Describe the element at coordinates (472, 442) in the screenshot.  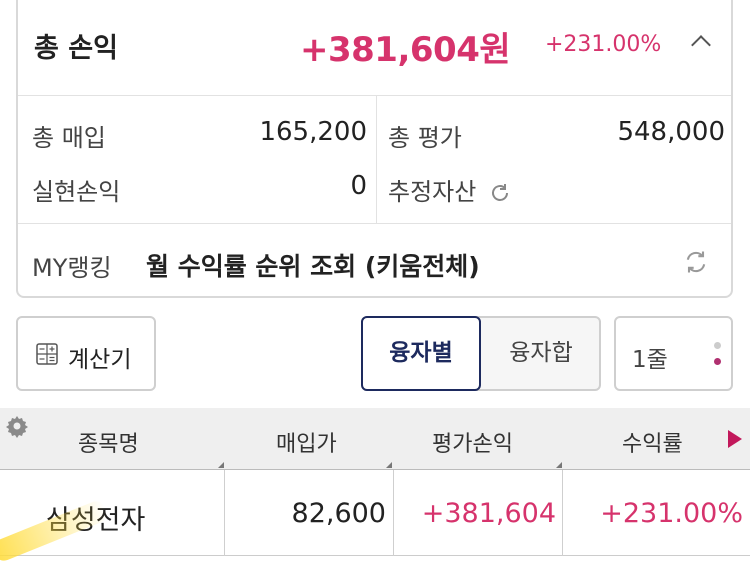
I see `column-header-pl: 평가손익` at that location.